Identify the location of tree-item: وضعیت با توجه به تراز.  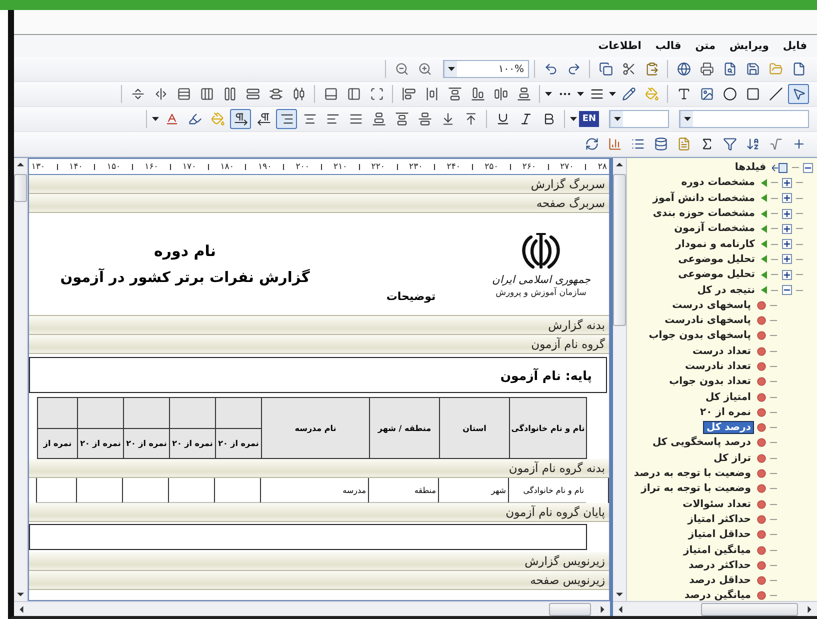
(696, 488).